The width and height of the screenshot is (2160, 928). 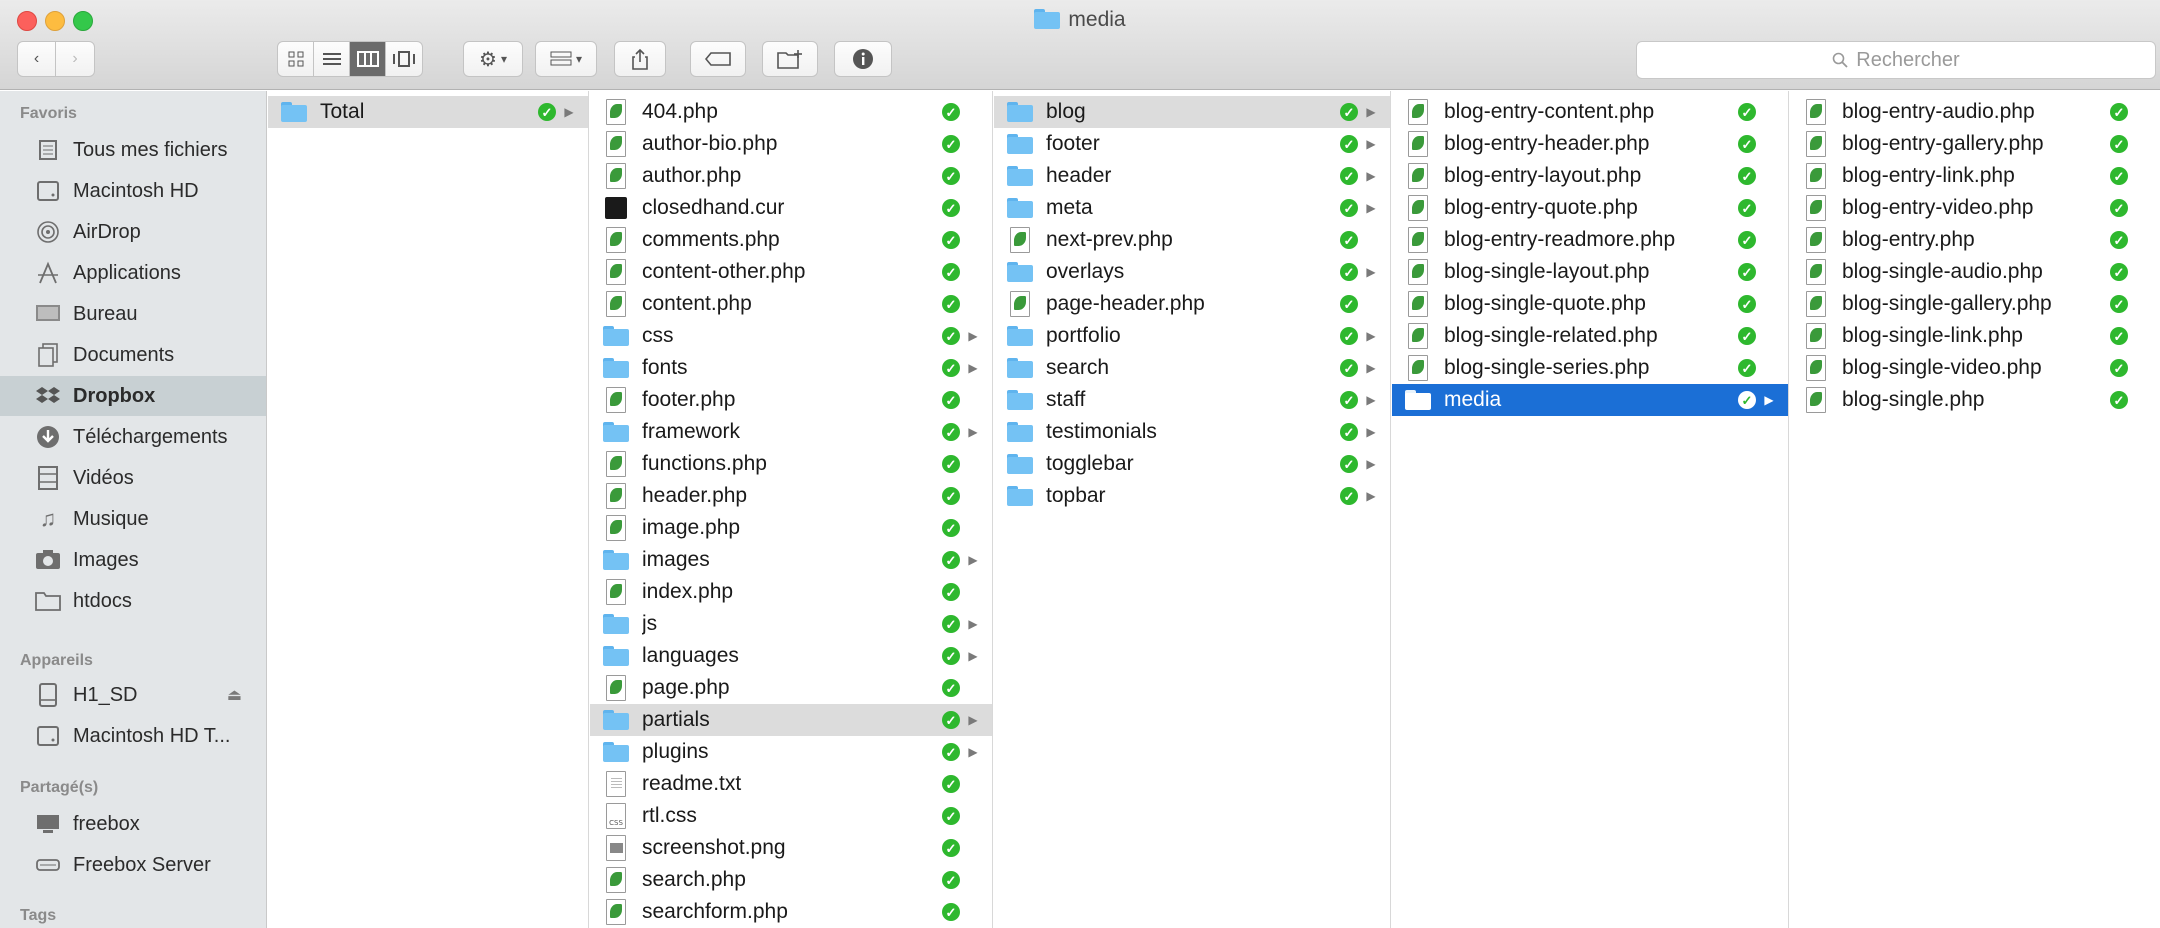 What do you see at coordinates (791, 688) in the screenshot?
I see `file-row: page.php ✓` at bounding box center [791, 688].